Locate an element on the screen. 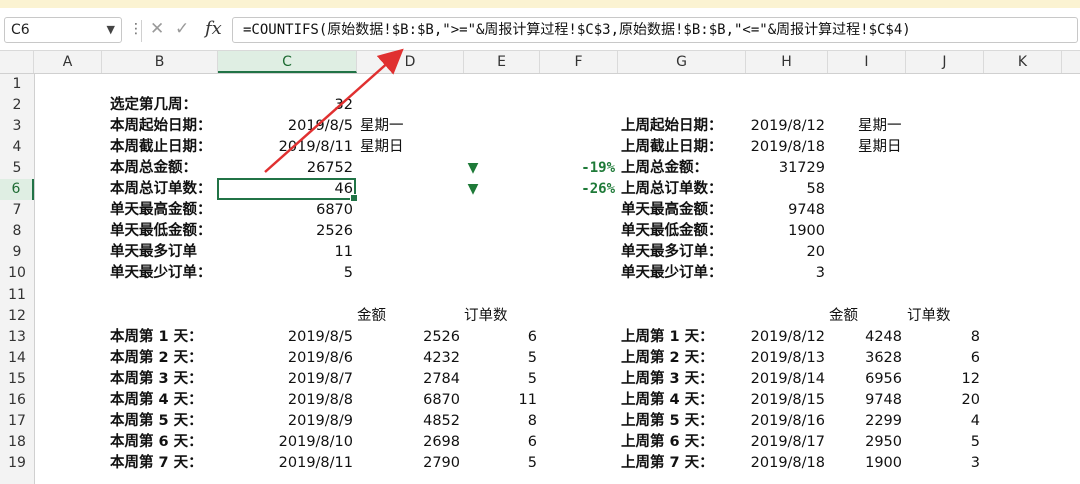 The width and height of the screenshot is (1080, 484). annotation-arrow is located at coordinates (334, 110).